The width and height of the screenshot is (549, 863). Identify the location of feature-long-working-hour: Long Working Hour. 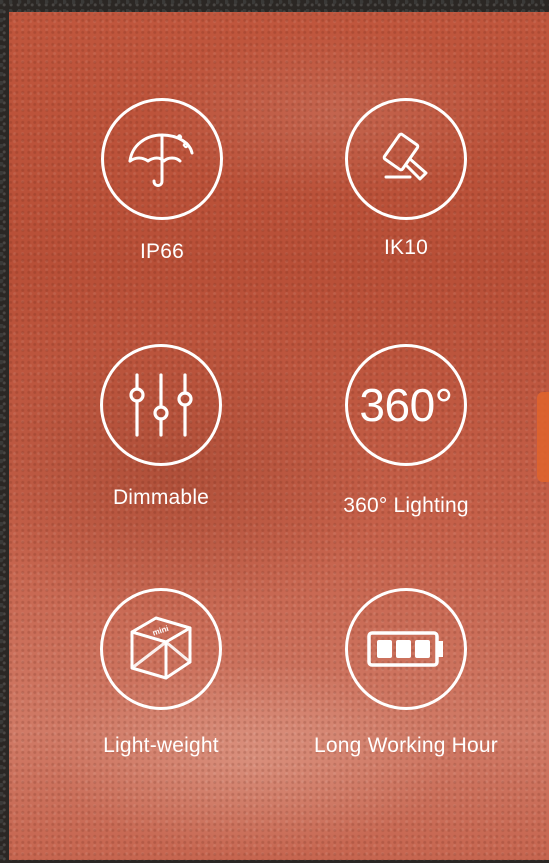
(406, 683).